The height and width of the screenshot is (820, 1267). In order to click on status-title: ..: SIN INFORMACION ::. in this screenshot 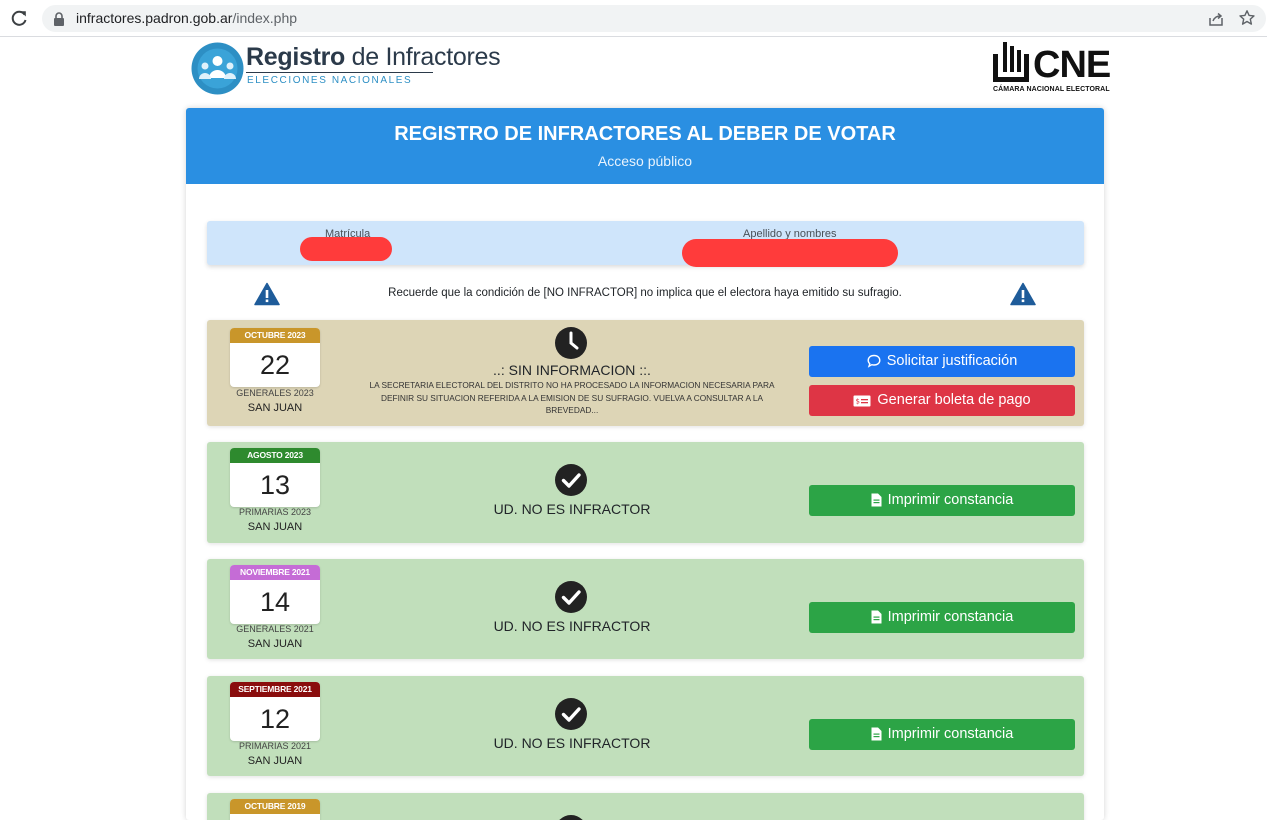, I will do `click(572, 370)`.